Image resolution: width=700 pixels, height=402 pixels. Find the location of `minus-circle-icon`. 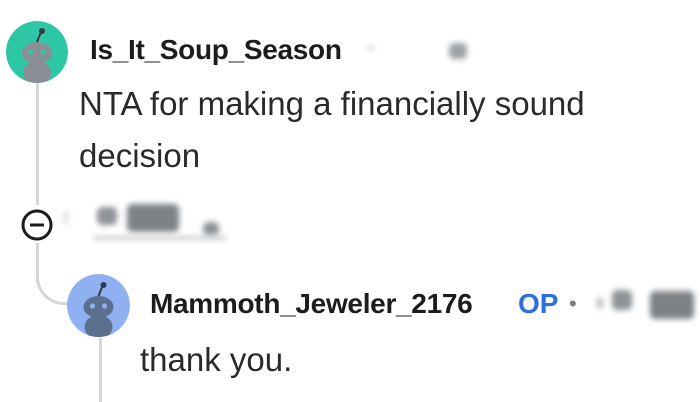

minus-circle-icon is located at coordinates (37, 225).